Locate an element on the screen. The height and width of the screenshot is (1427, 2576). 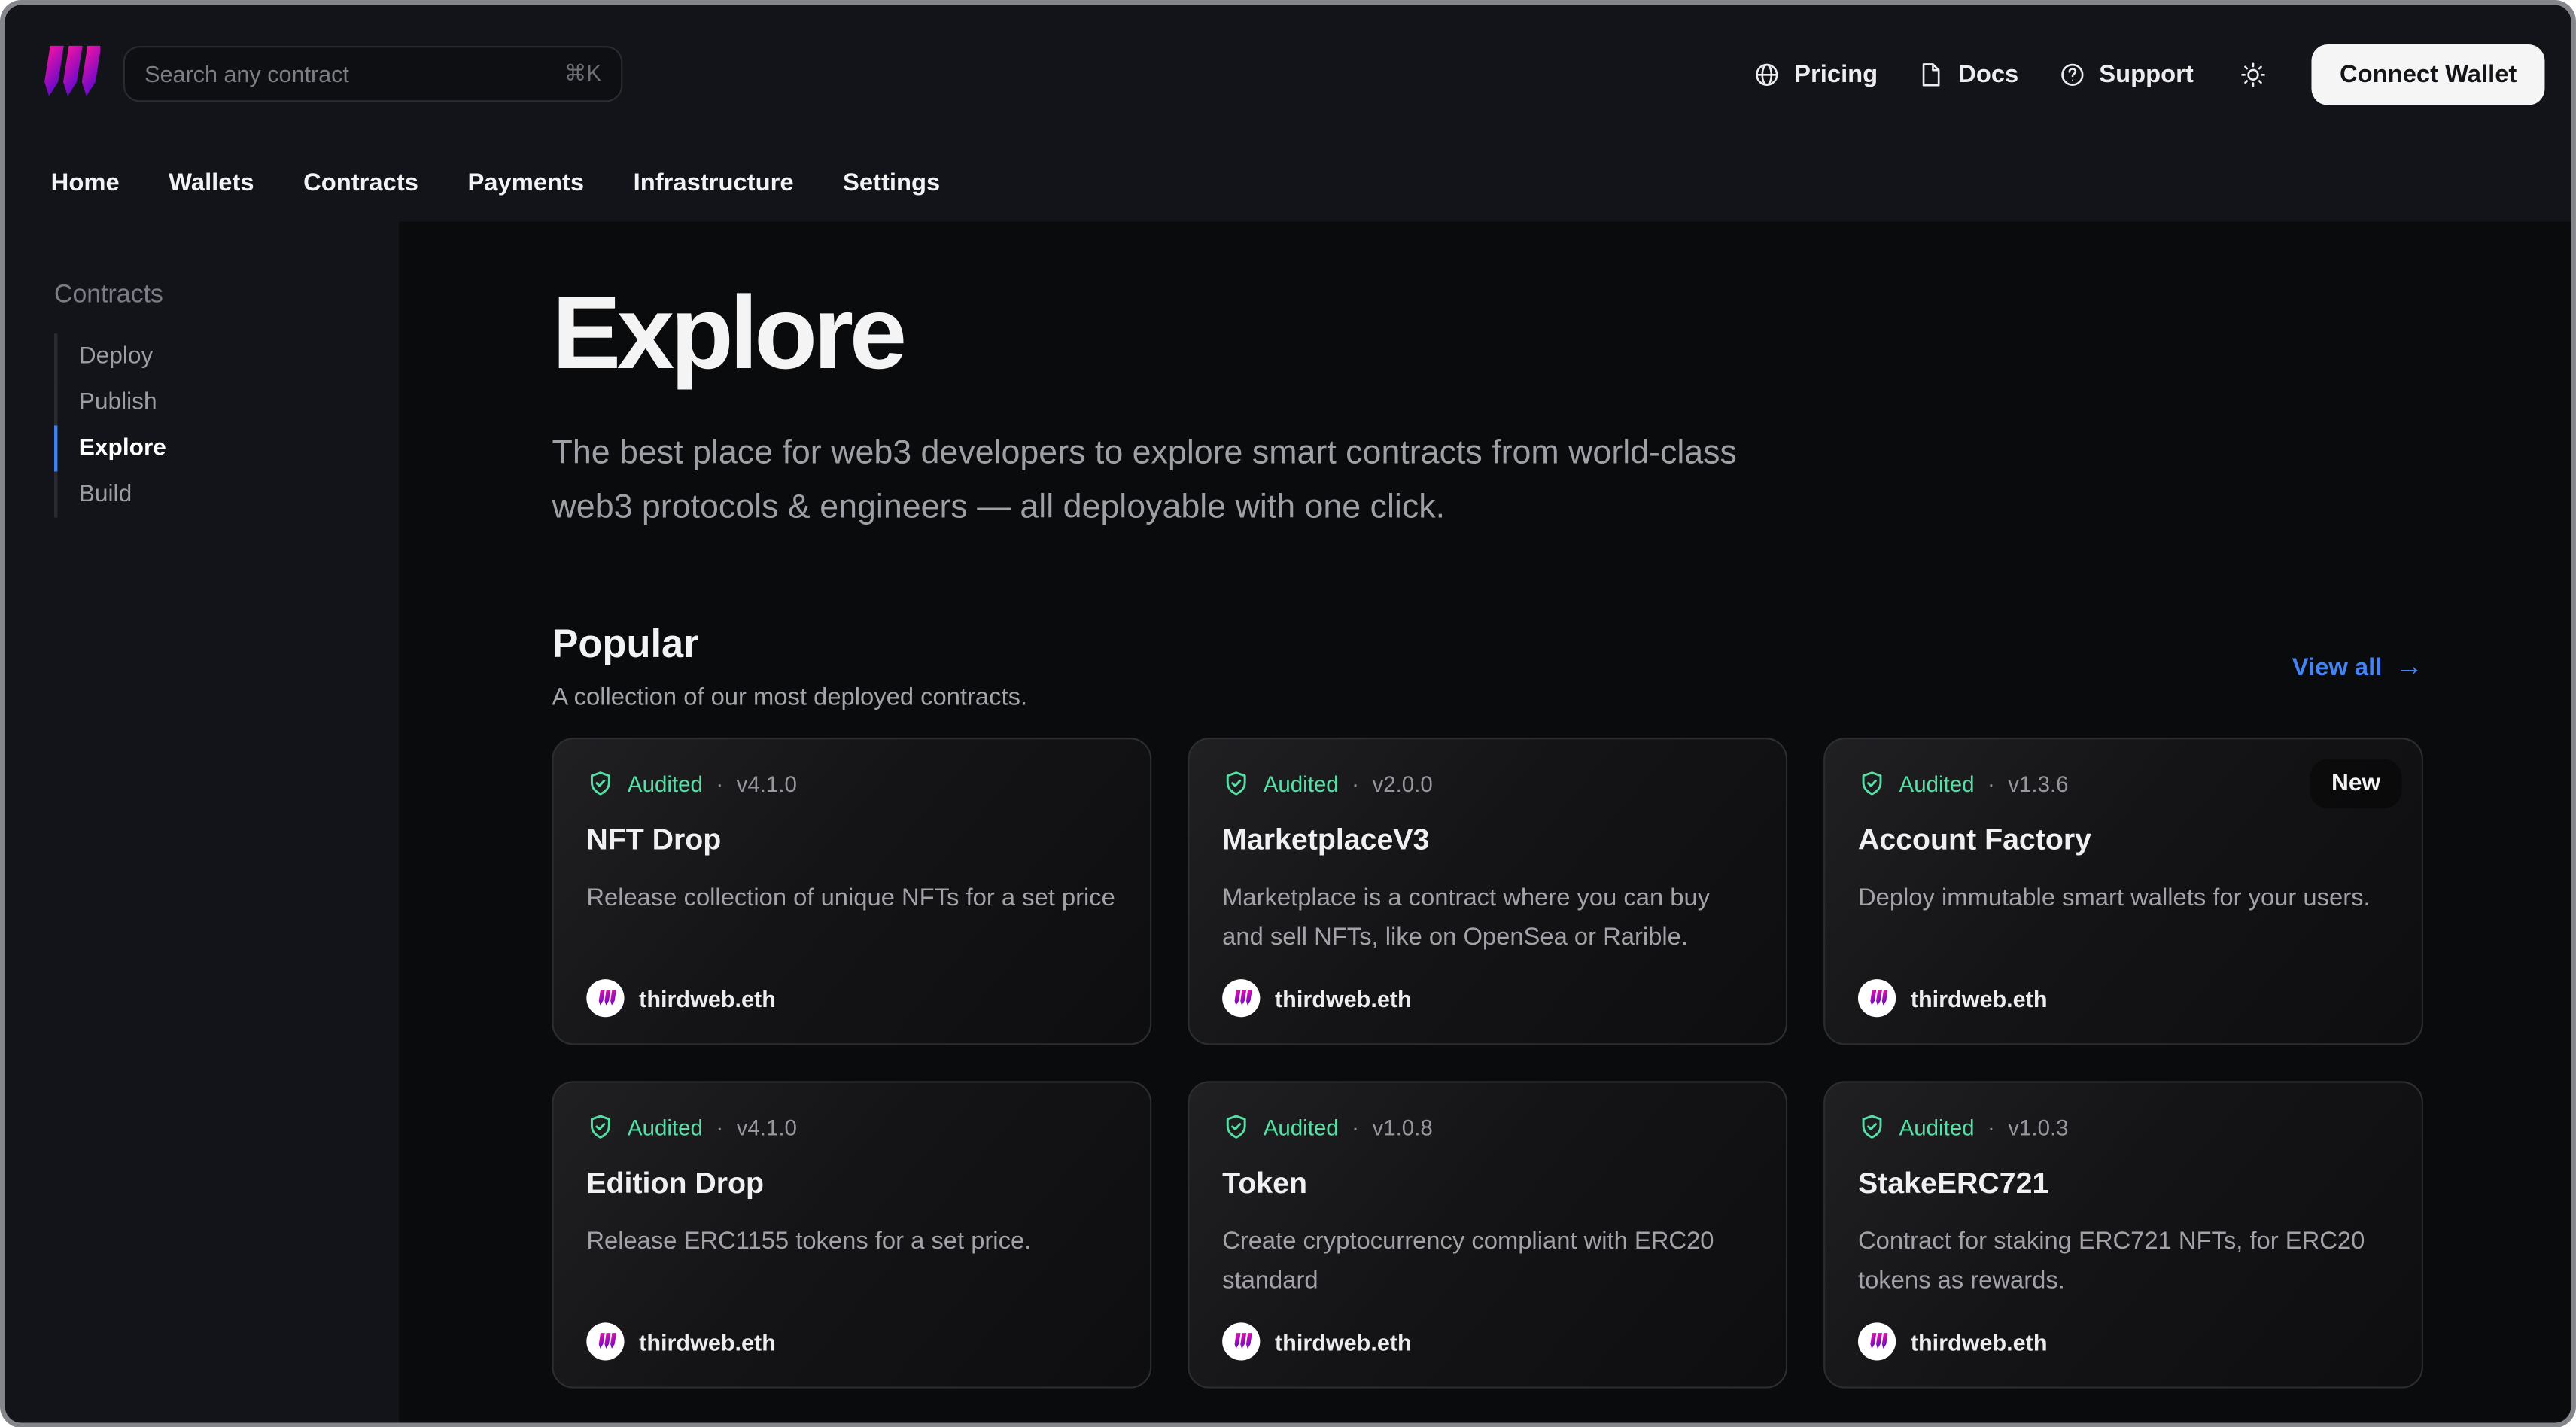
sidebar-list: Deploy Publish Explore Build is located at coordinates (226, 425).